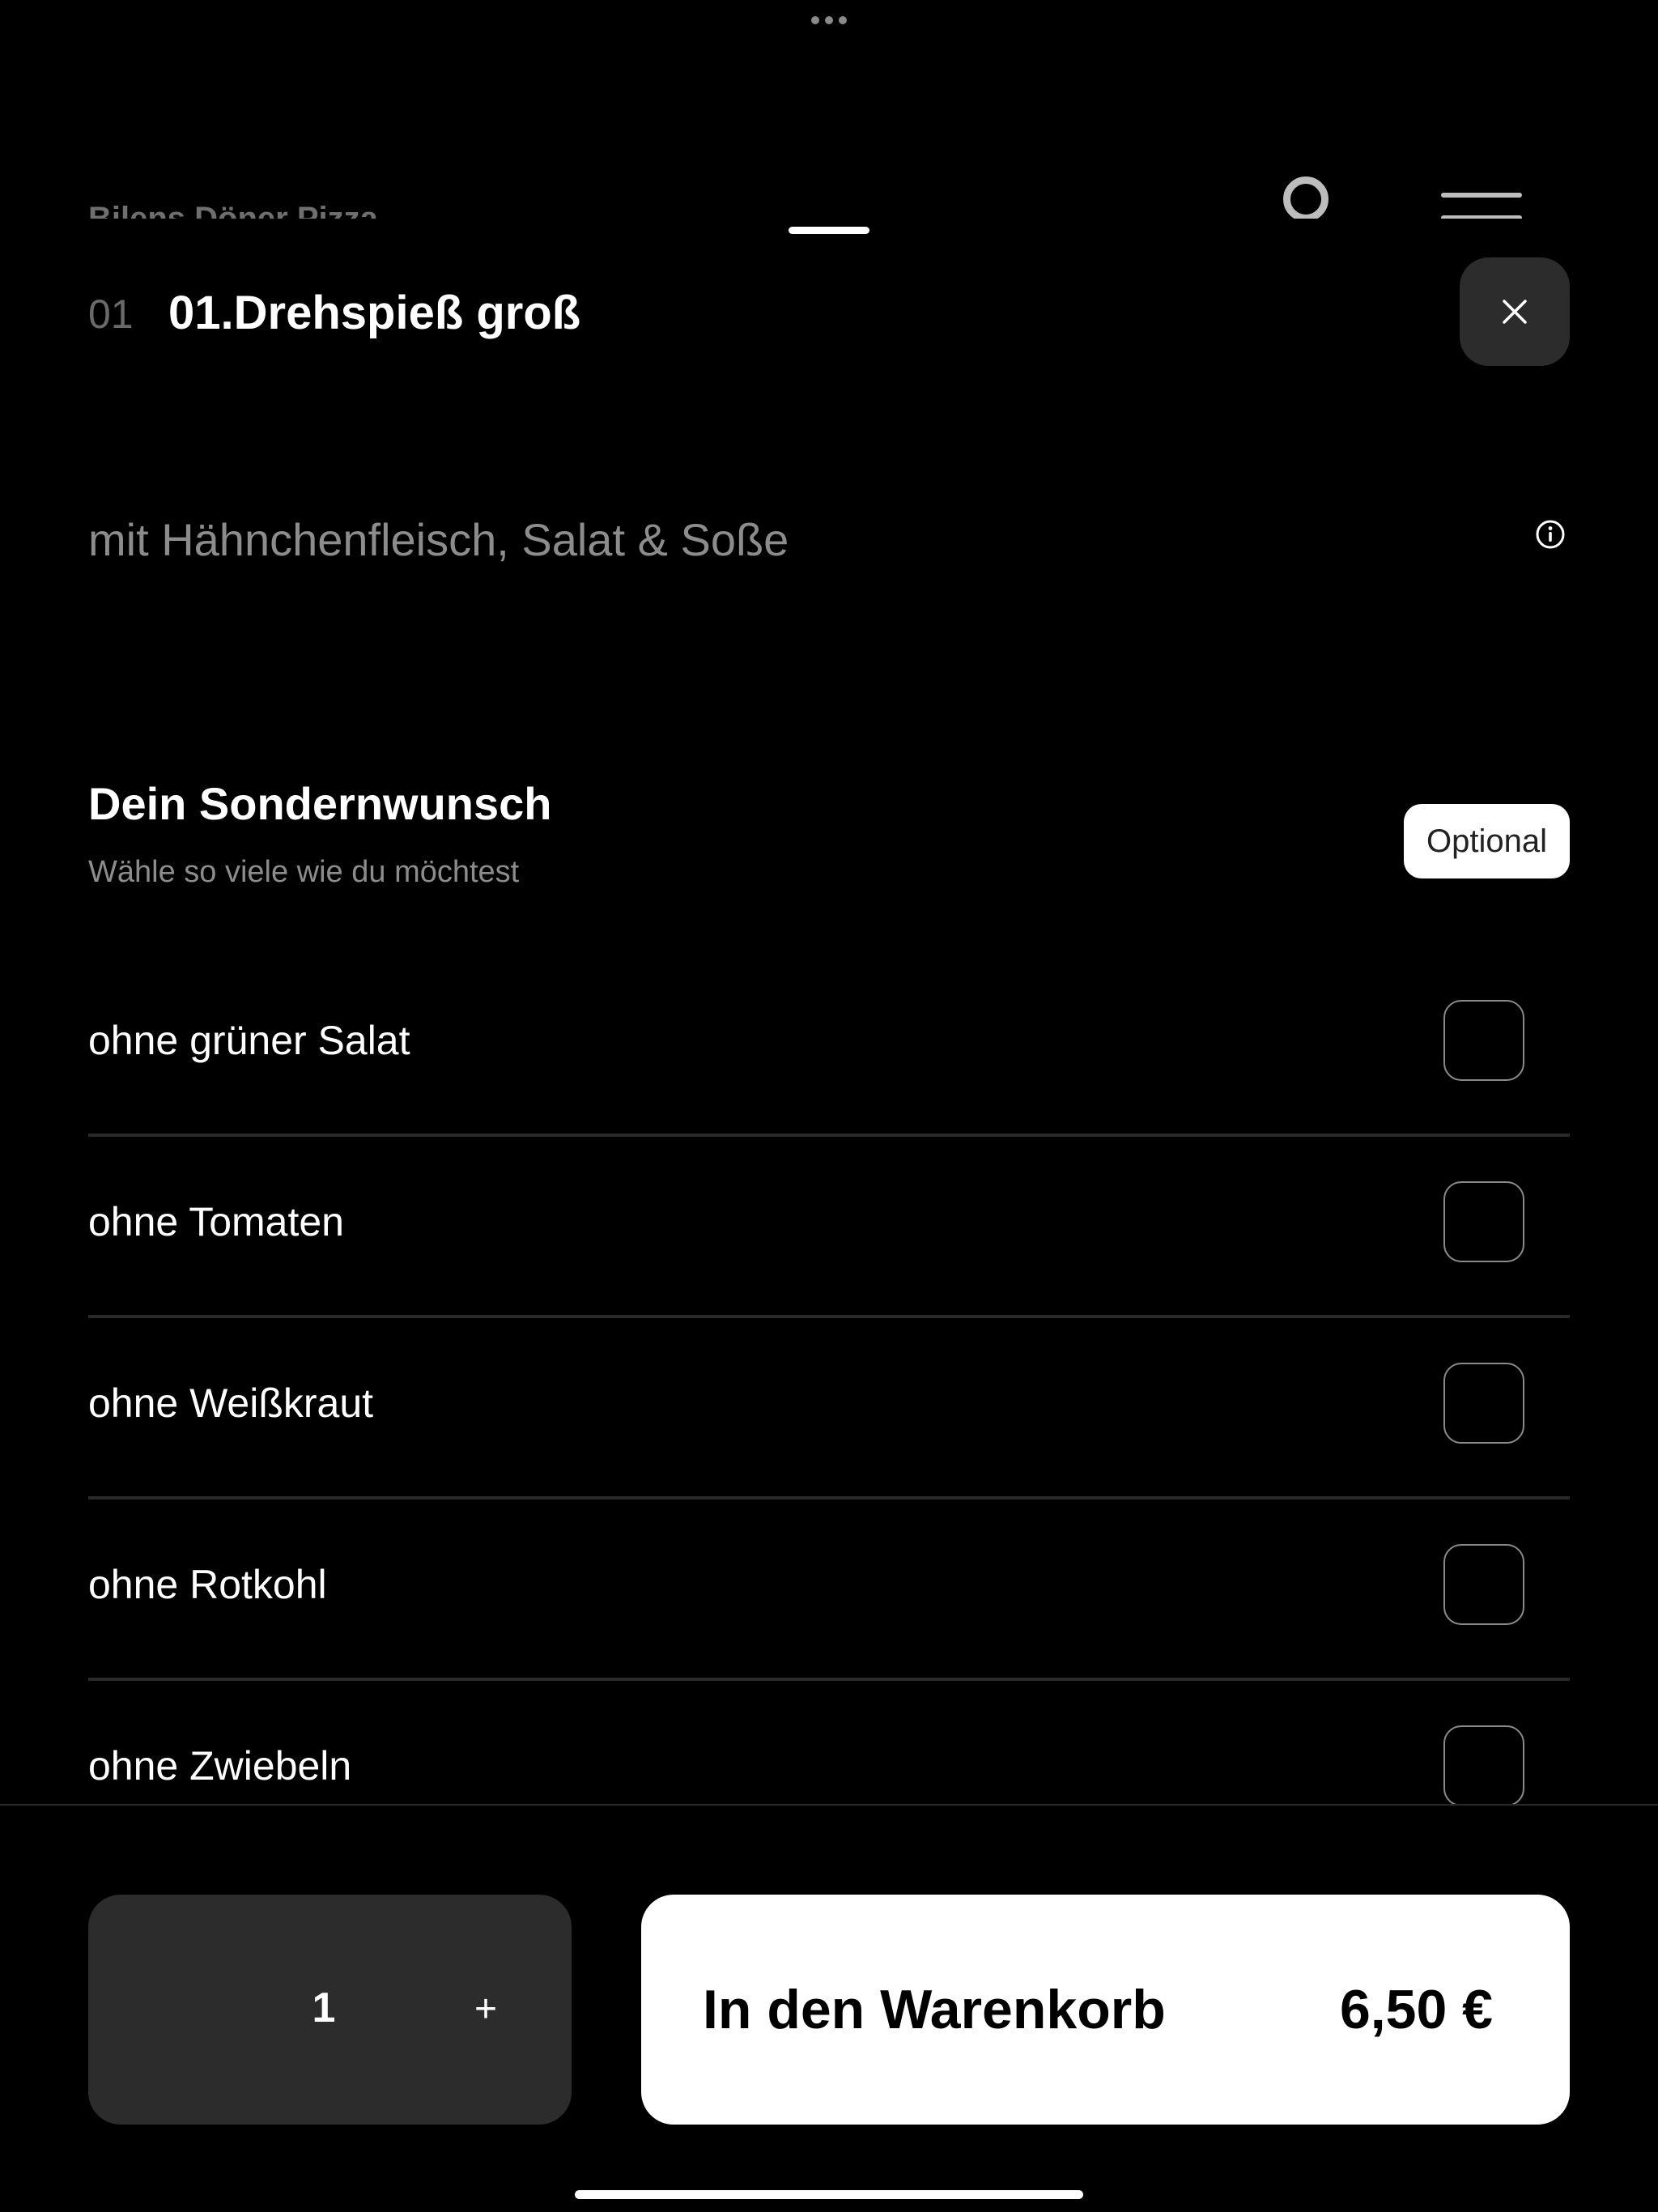 This screenshot has width=1658, height=2212. Describe the element at coordinates (1550, 535) in the screenshot. I see `info-icon` at that location.